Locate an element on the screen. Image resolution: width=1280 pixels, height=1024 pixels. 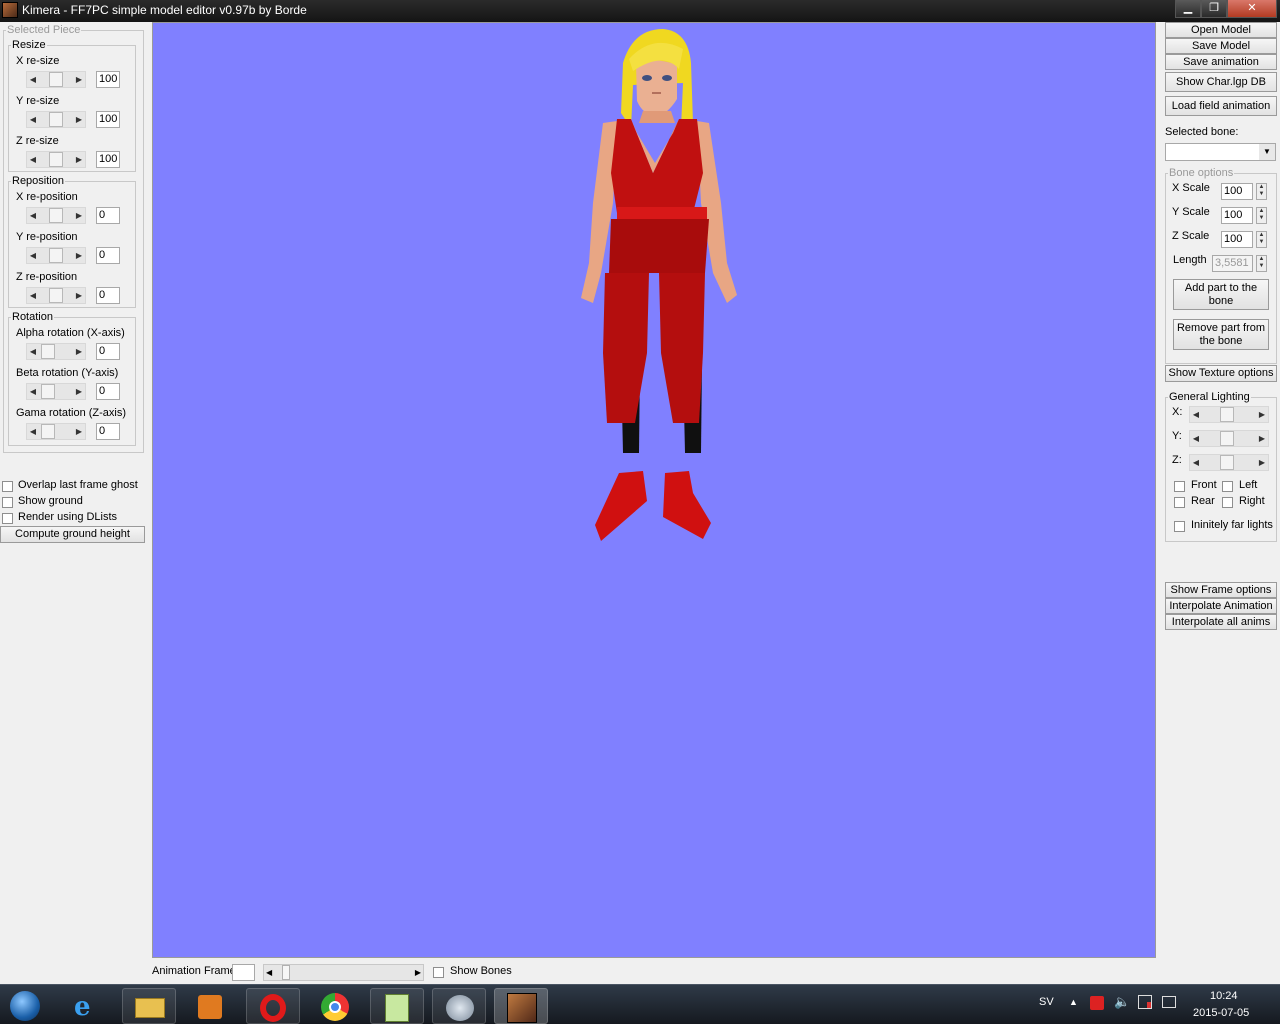
z-scale-spinner: ▲ ▼ is located at coordinates (1261, 239).